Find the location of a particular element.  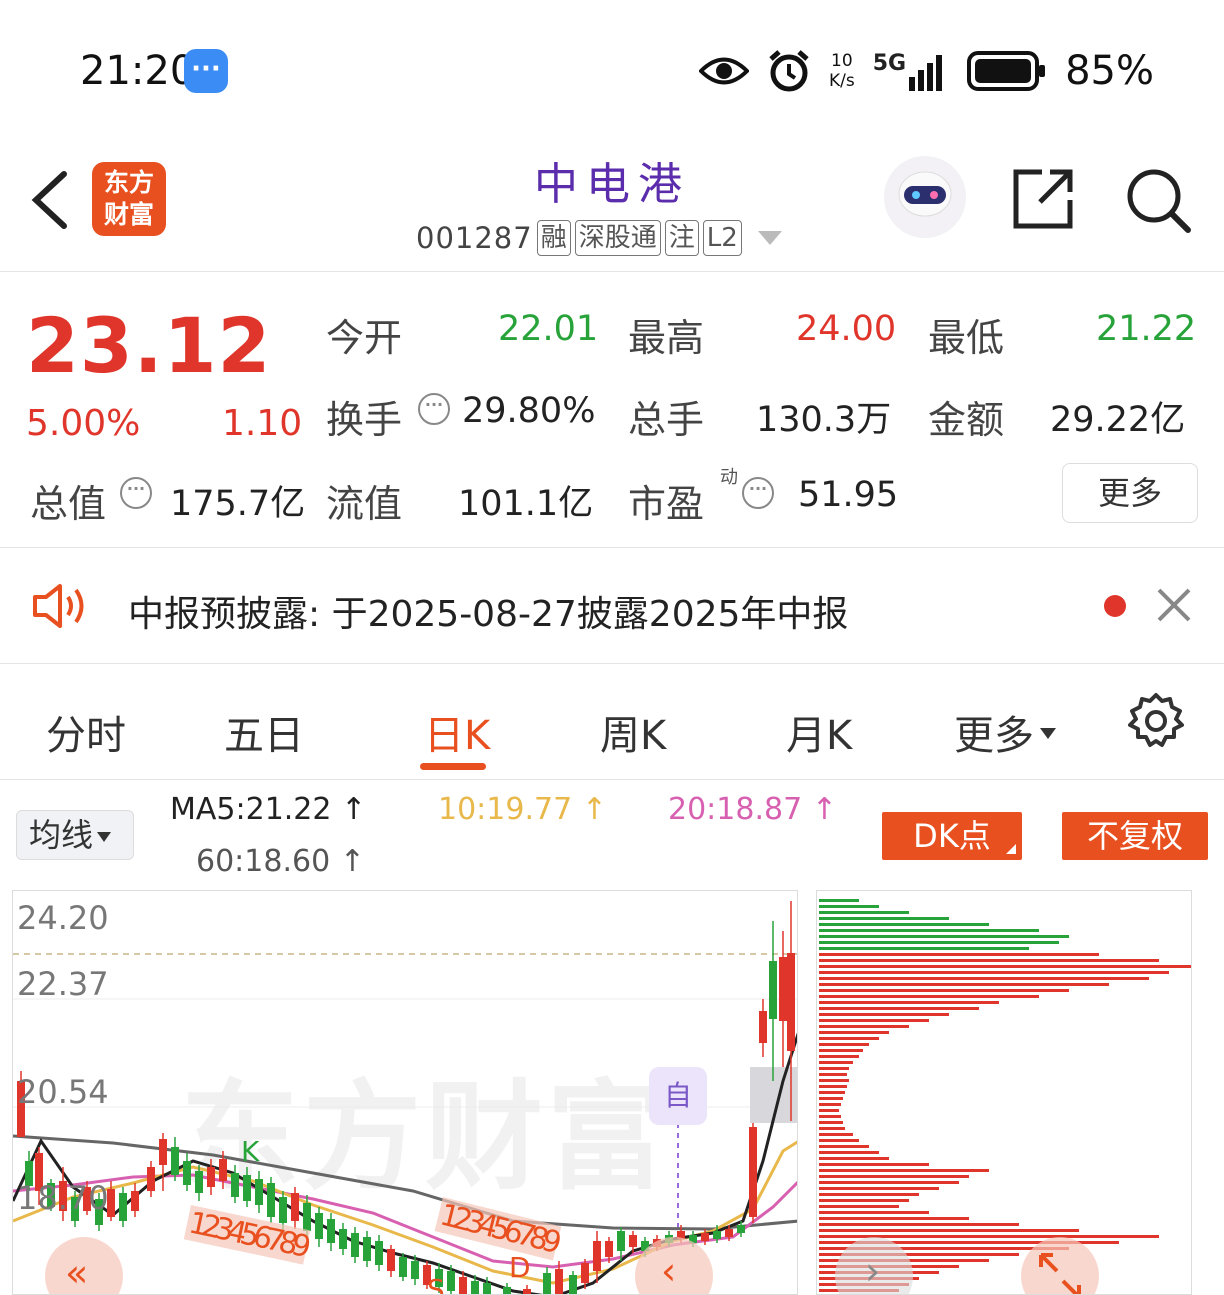

speaker-icon is located at coordinates (58, 606).